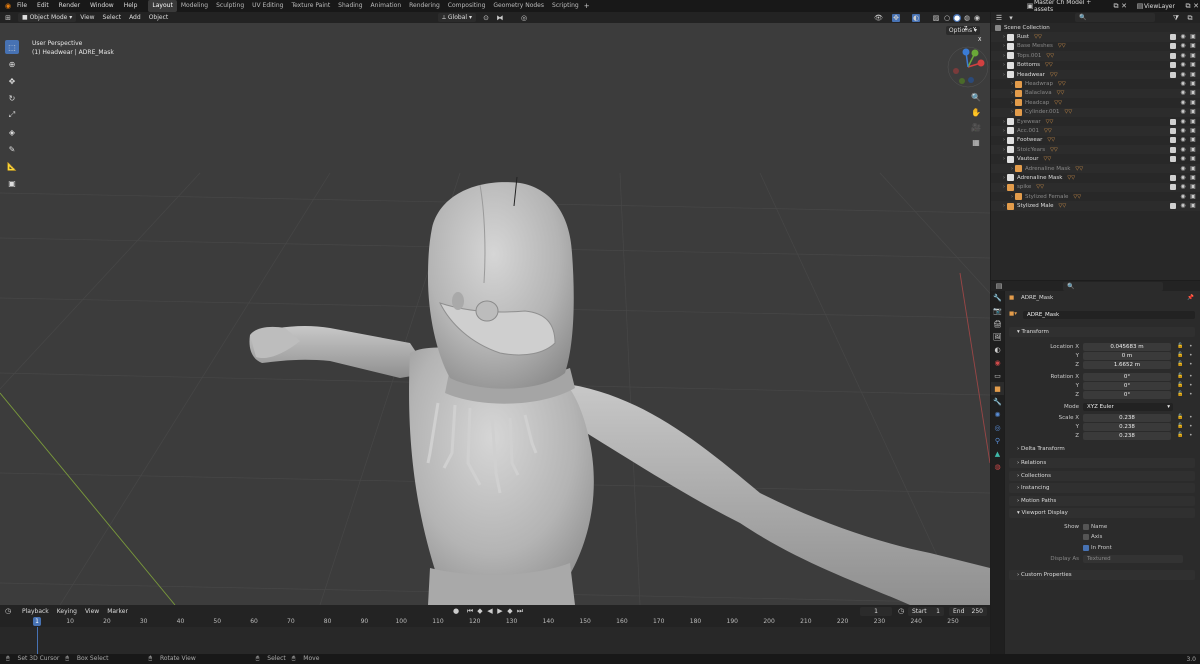  I want to click on add-cube-tool-icon: ▣, so click(12, 183).